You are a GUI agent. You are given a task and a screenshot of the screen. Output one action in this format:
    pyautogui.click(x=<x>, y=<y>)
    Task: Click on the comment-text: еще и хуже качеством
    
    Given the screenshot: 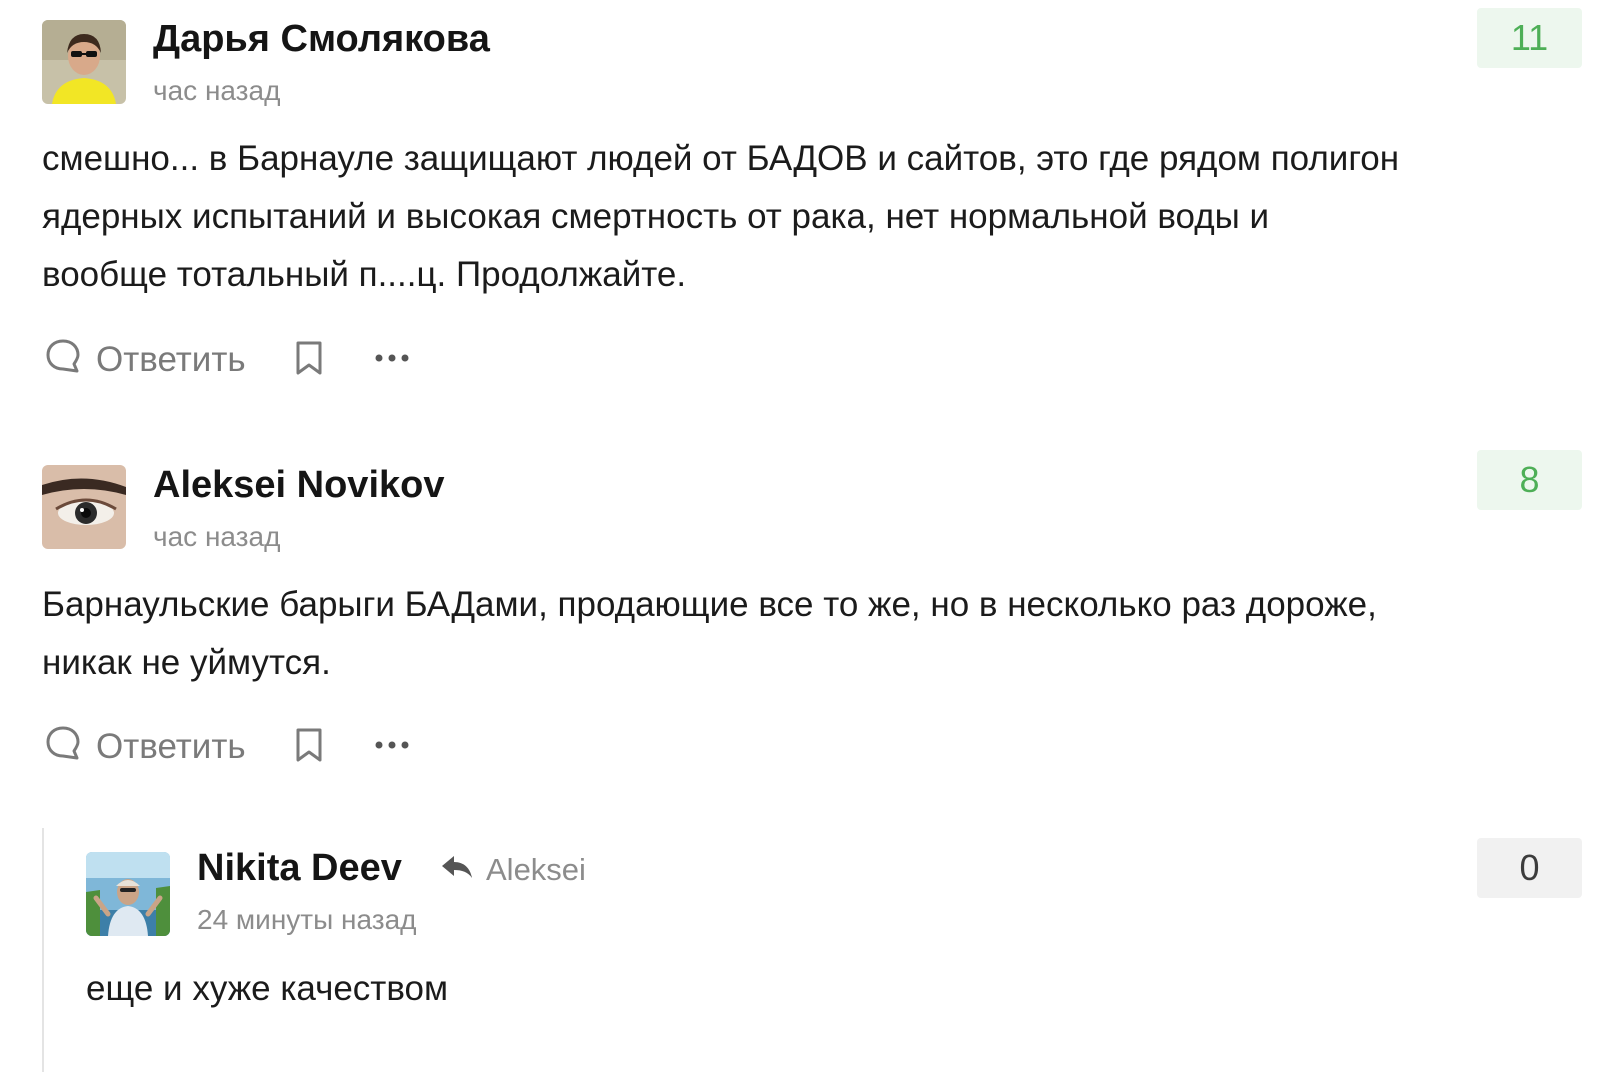 What is the action you would take?
    pyautogui.click(x=267, y=988)
    